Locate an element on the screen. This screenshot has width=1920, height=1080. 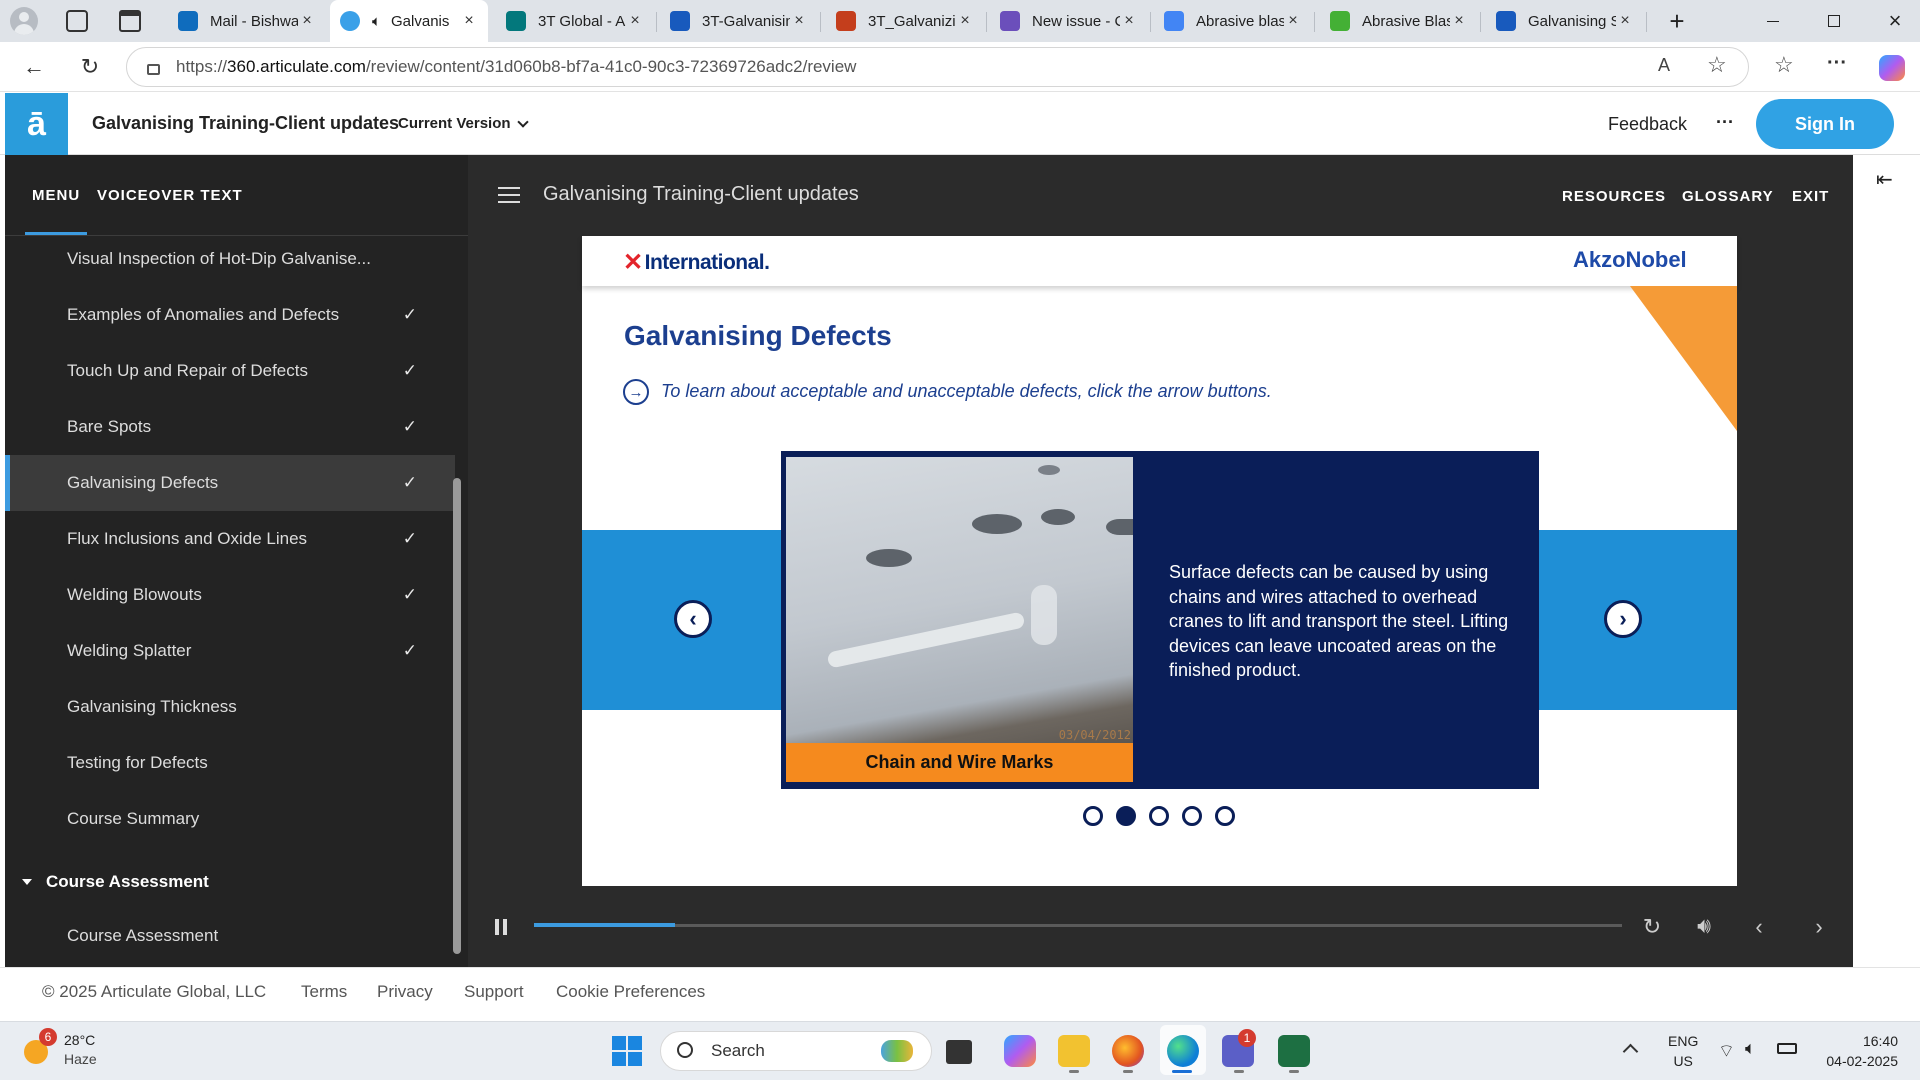
volume-button: 🔊︎ is located at coordinates (1704, 926).